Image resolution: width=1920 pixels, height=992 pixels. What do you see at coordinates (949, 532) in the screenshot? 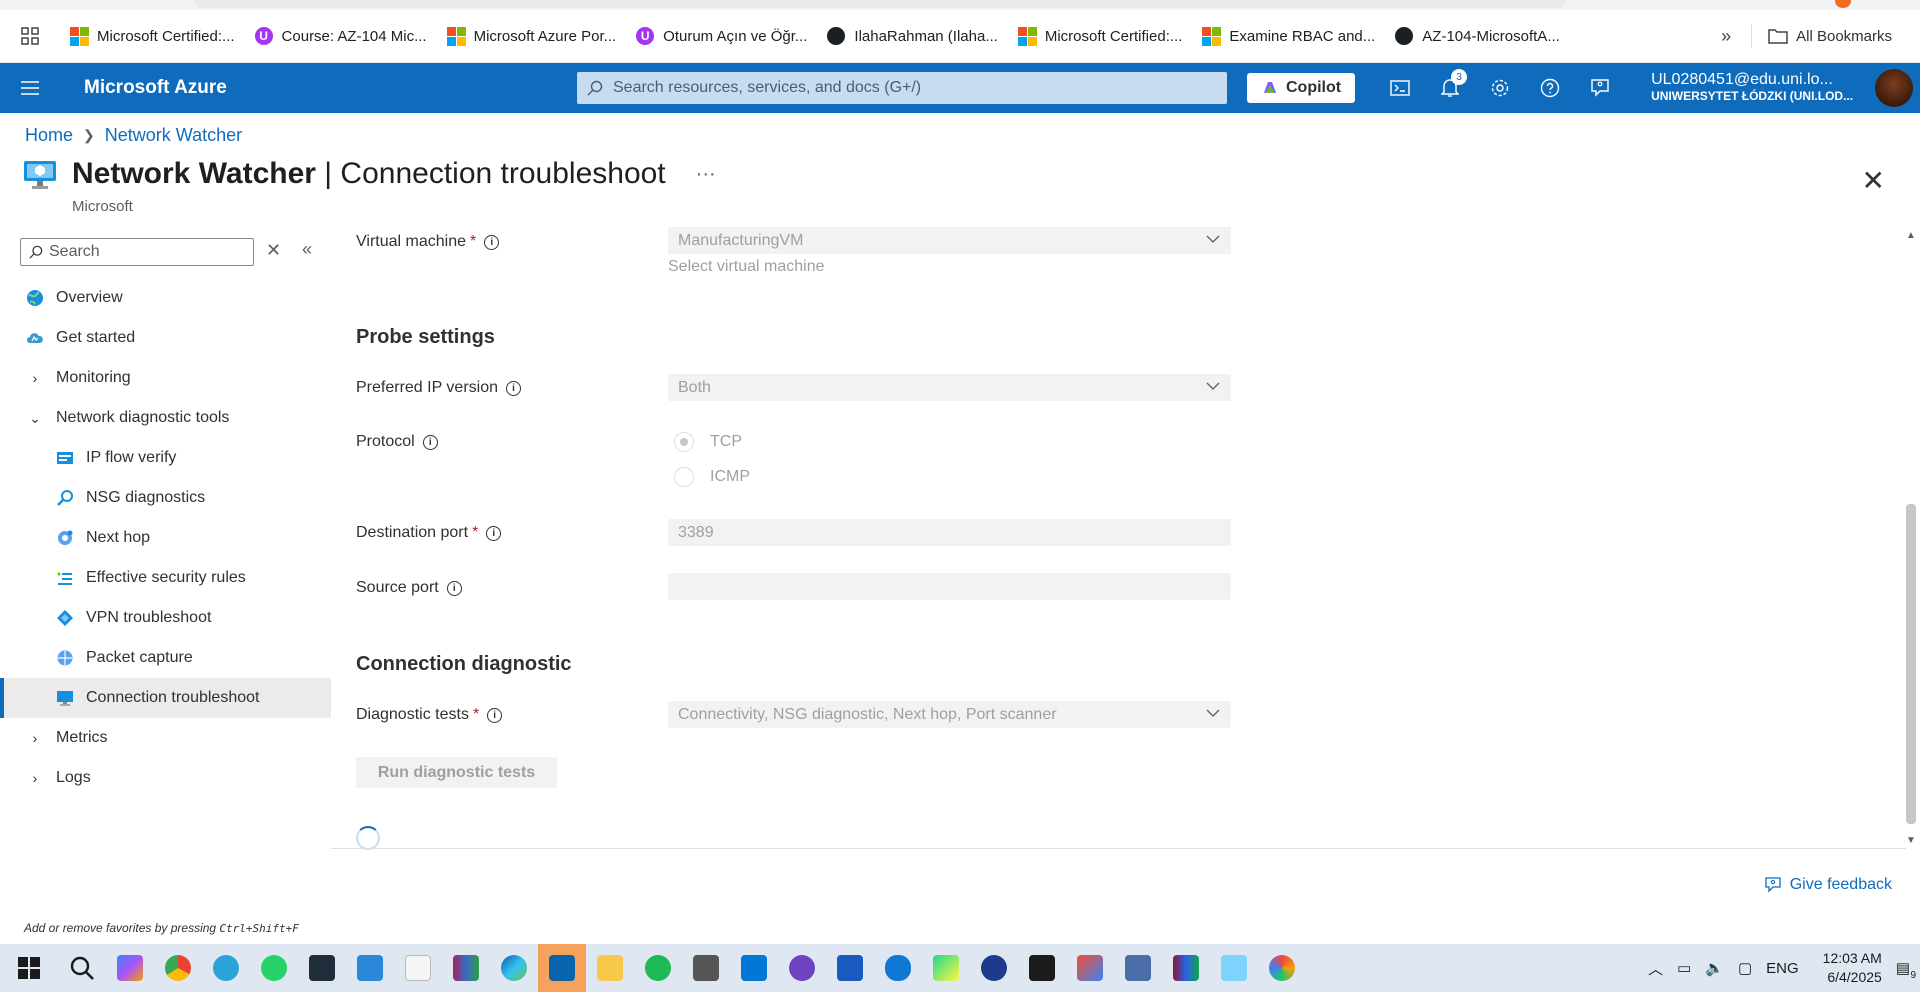
I see `destination-port-input: 3389` at bounding box center [949, 532].